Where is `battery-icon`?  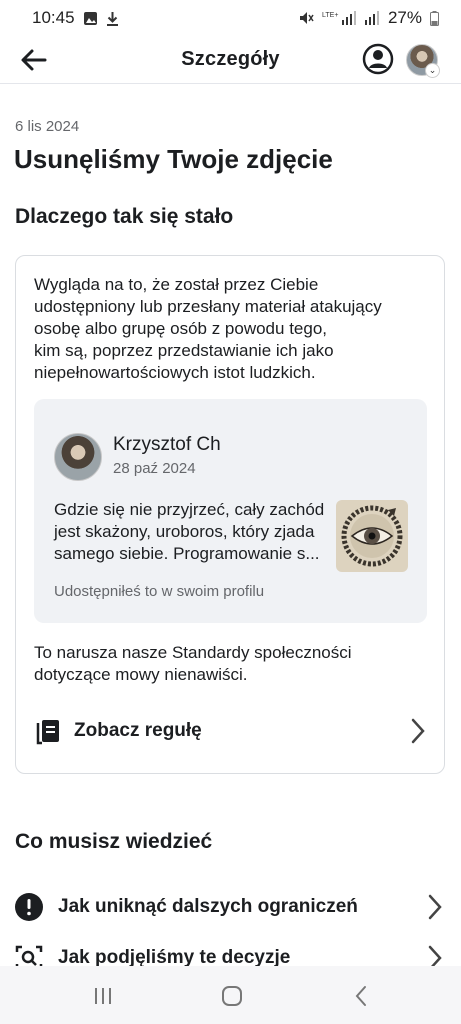 battery-icon is located at coordinates (434, 18).